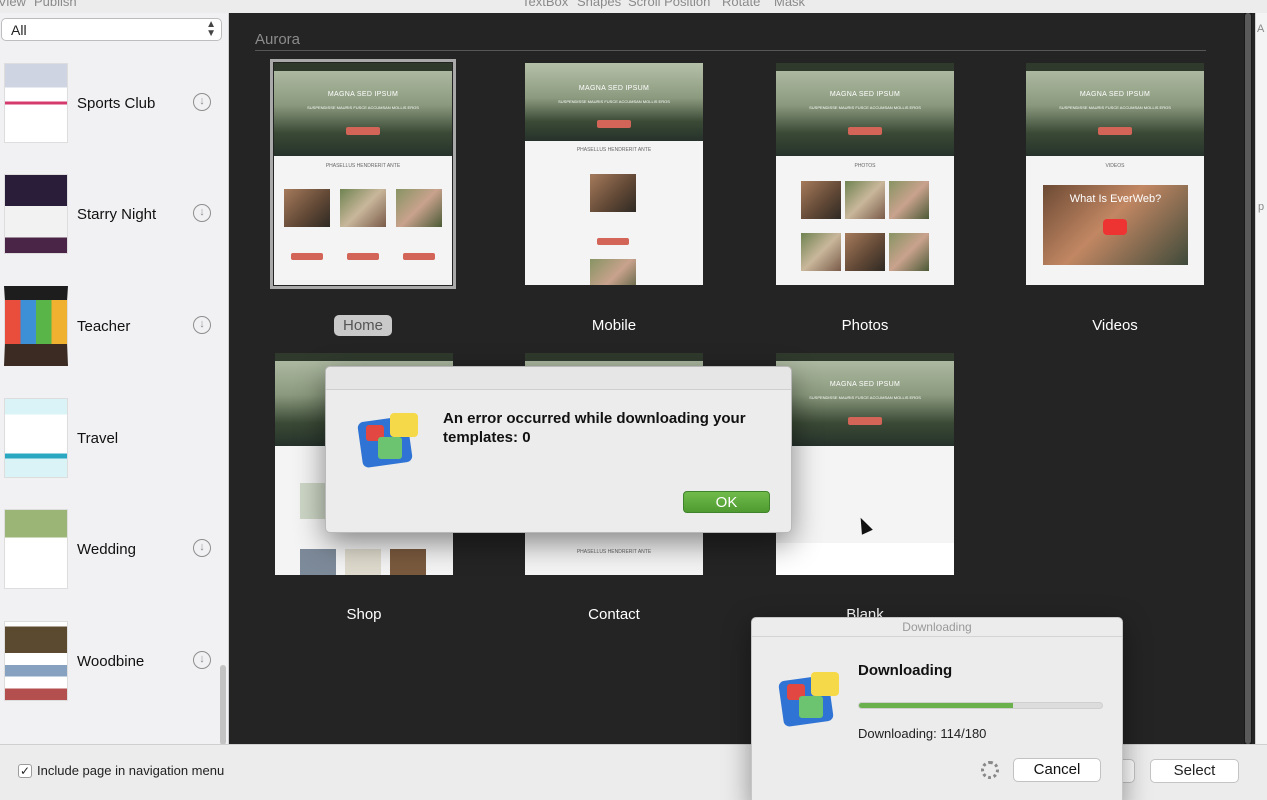 The height and width of the screenshot is (800, 1267). What do you see at coordinates (614, 325) in the screenshot?
I see `page-label-mobile: Mobile` at bounding box center [614, 325].